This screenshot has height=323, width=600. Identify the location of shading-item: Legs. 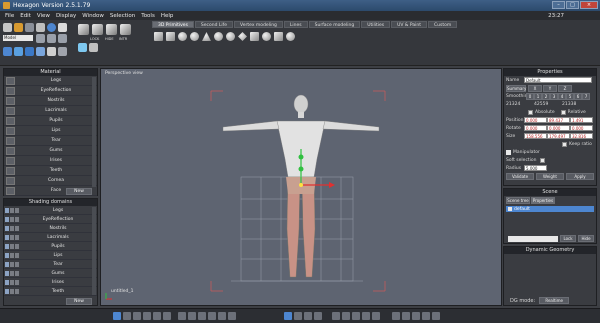
(50, 210).